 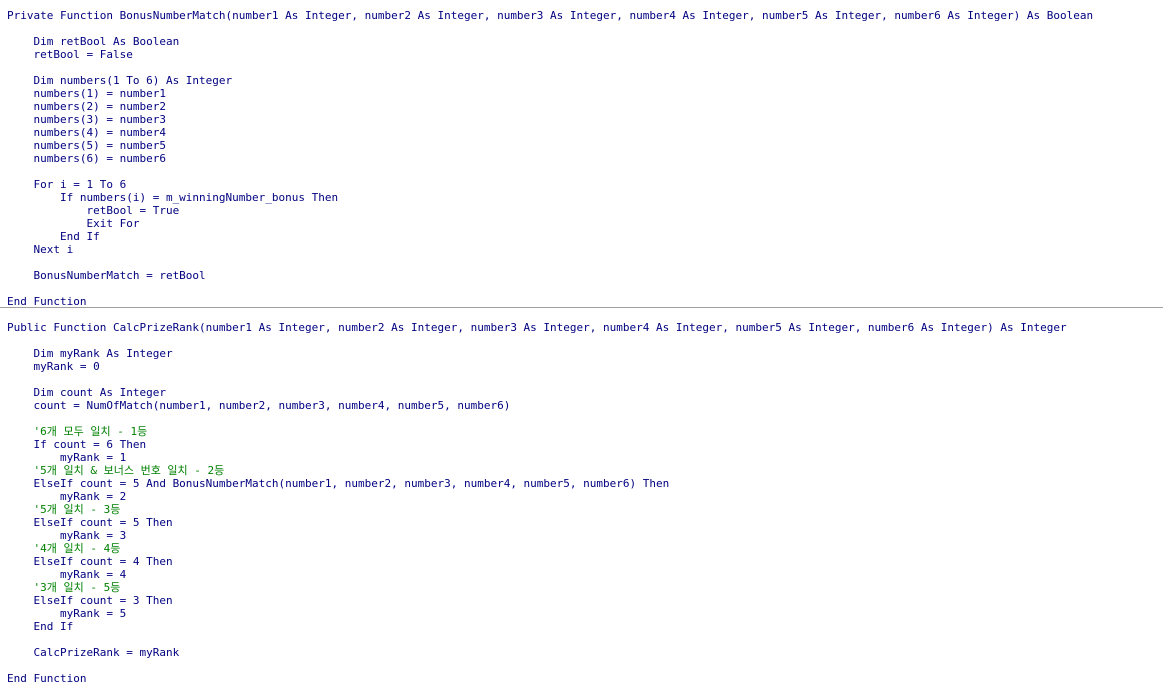 I want to click on code-line: Dim count As Integer, so click(x=537, y=392).